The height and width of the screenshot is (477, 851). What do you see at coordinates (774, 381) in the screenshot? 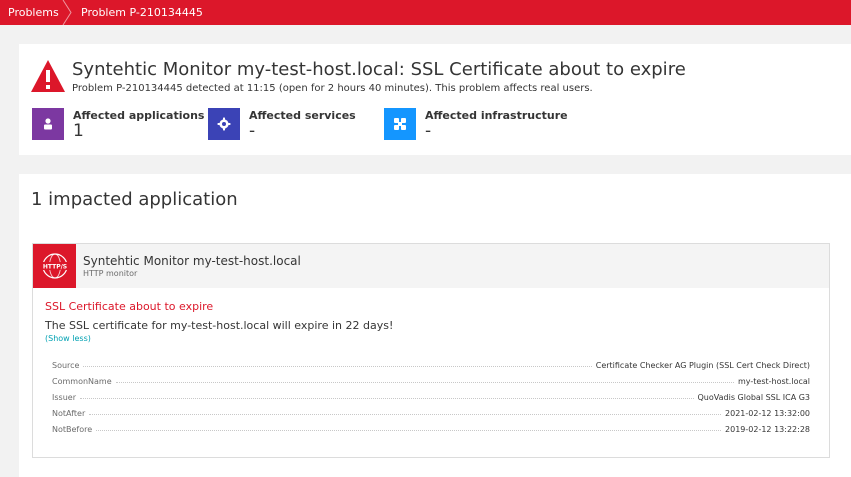
I see `property-value: my-test-host.local` at bounding box center [774, 381].